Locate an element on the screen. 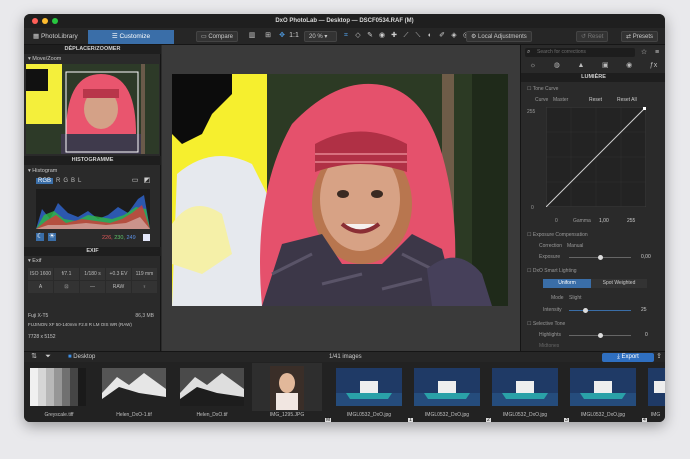 Image resolution: width=690 pixels, height=459 pixels. curve-input-255: 255 is located at coordinates (631, 221).